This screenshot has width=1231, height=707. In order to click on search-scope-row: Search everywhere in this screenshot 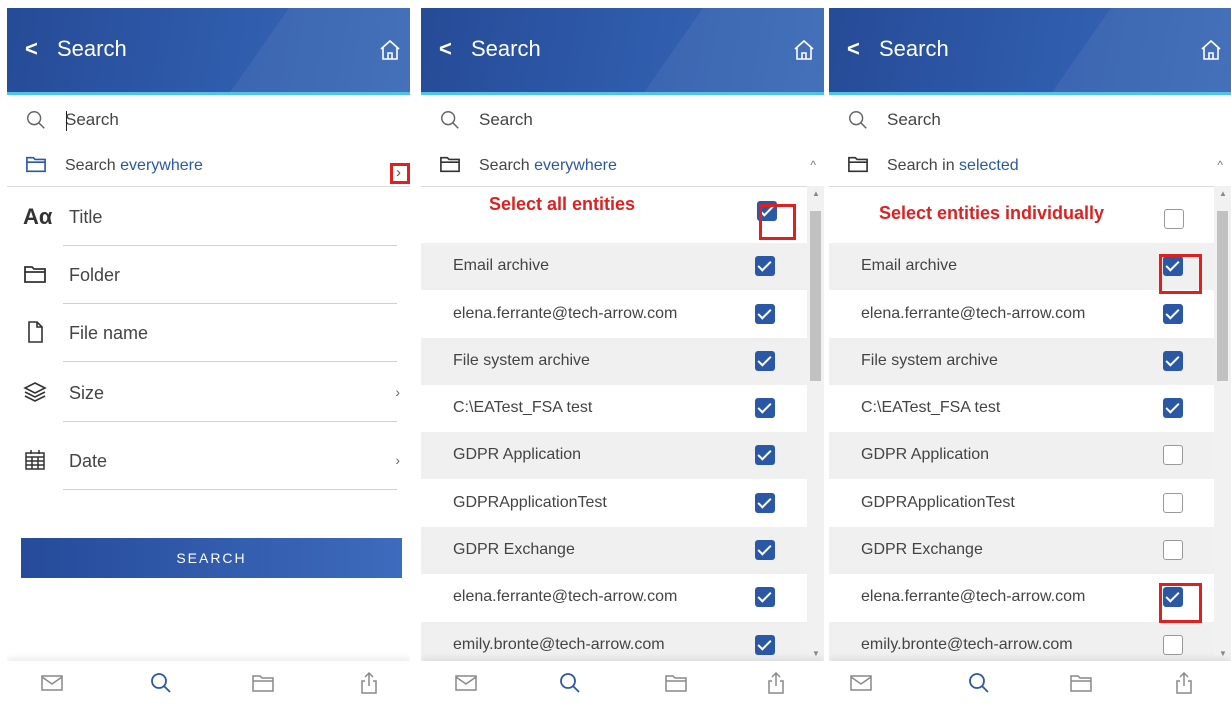, I will do `click(208, 167)`.